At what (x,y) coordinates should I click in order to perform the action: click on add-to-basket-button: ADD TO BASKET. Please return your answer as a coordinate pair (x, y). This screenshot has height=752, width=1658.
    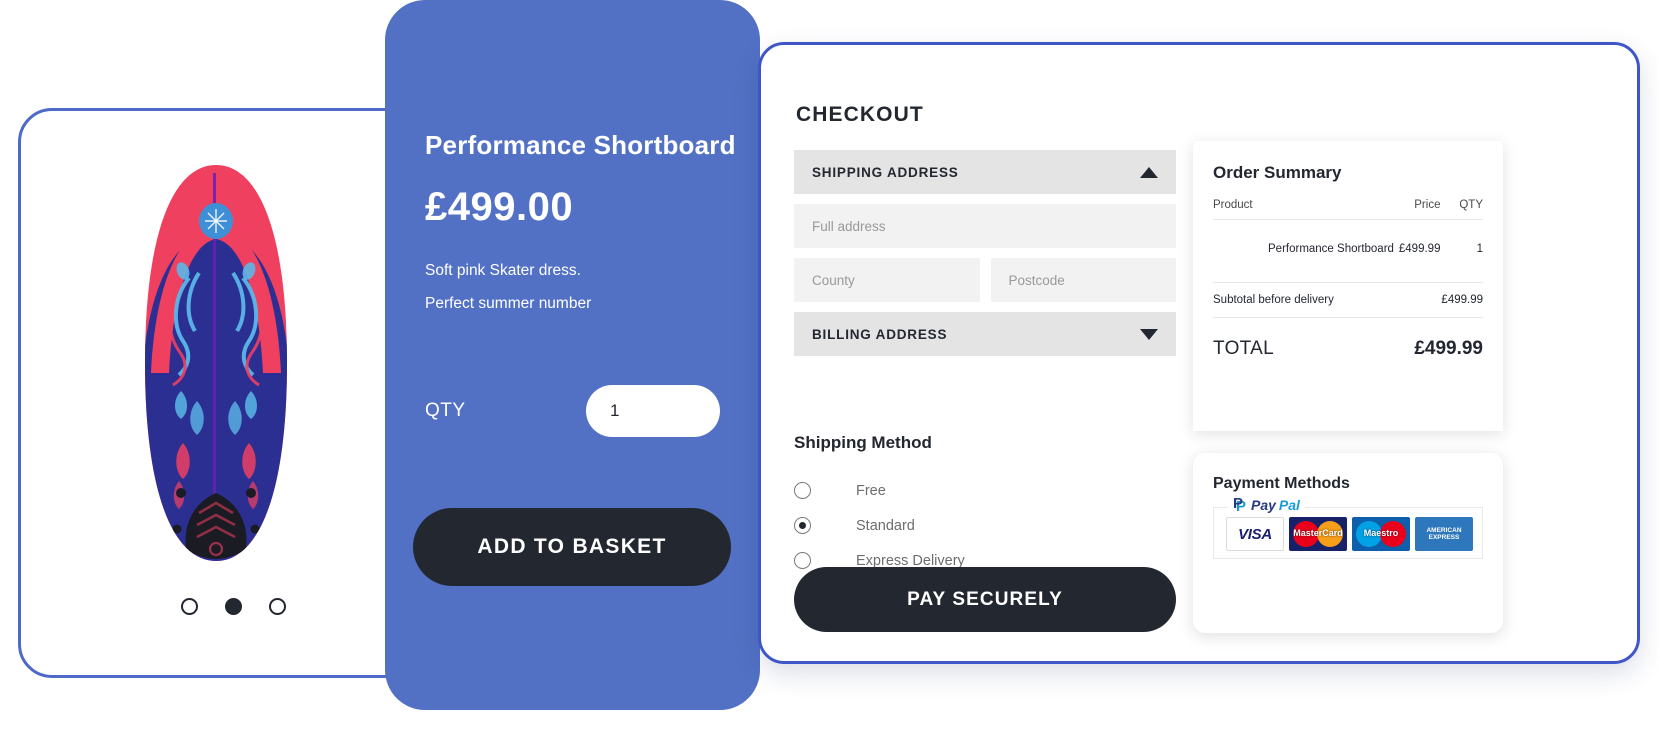
    Looking at the image, I should click on (572, 547).